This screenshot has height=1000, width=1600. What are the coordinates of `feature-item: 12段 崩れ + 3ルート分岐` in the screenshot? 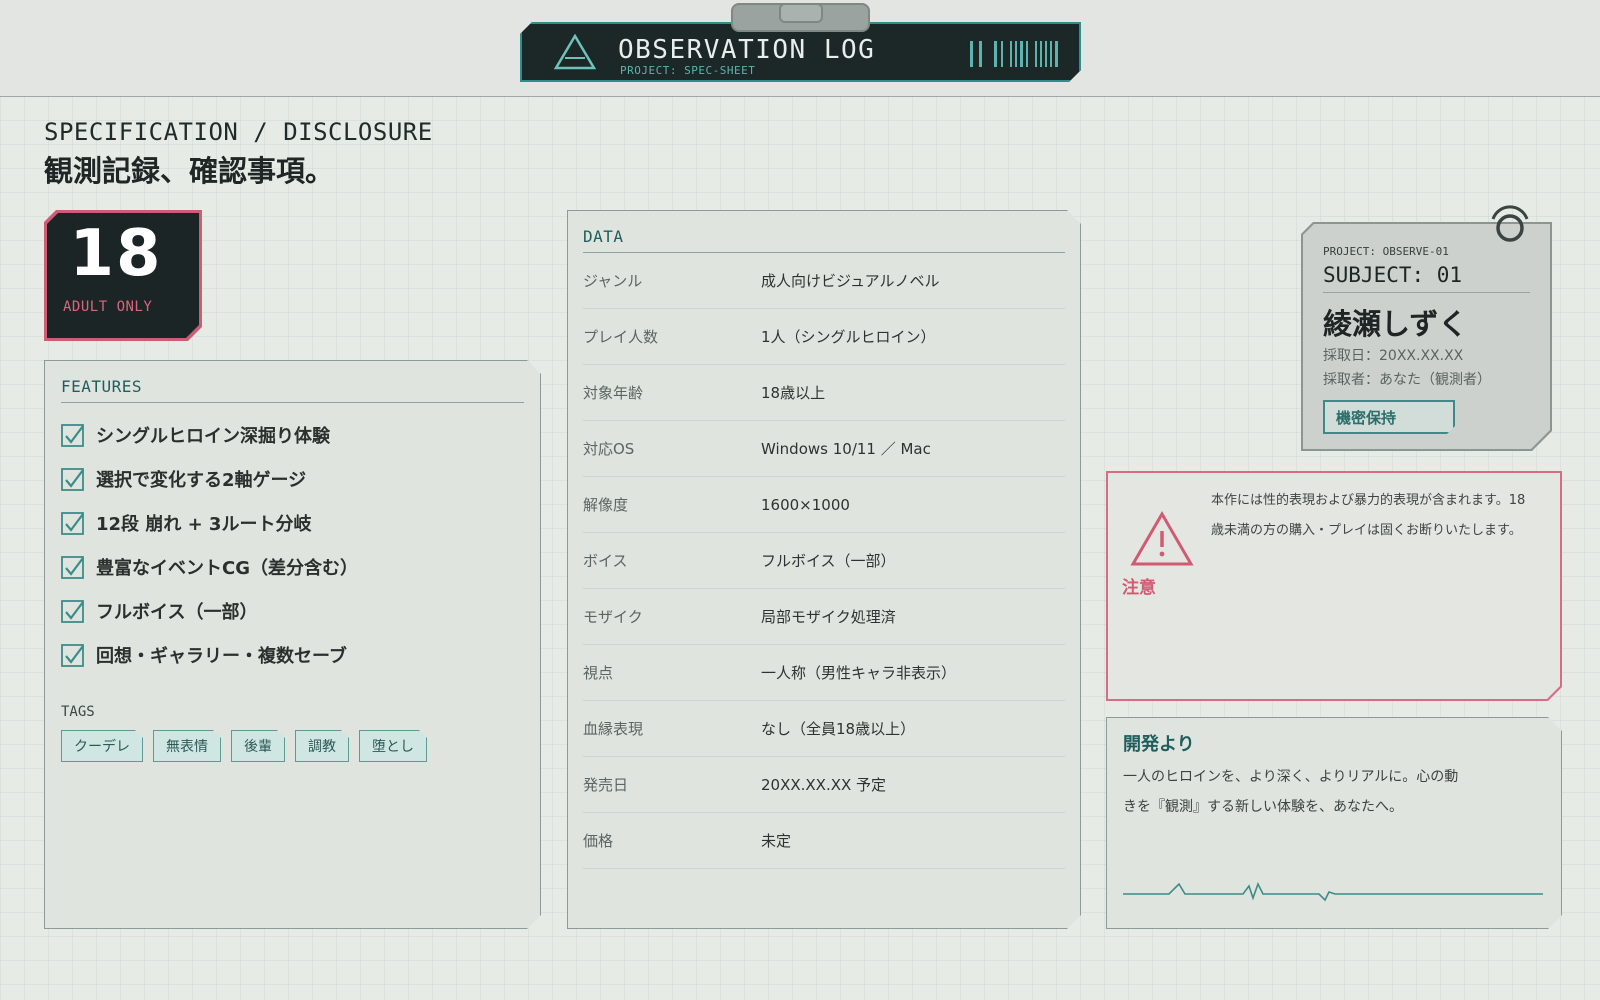 It's located at (292, 523).